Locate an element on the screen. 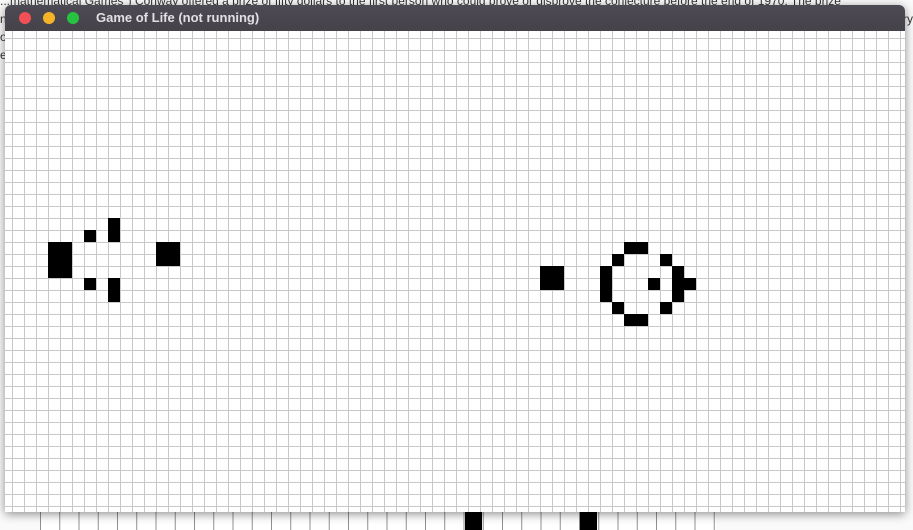 The height and width of the screenshot is (530, 913). window-title: Game of Life (not running) is located at coordinates (178, 17).